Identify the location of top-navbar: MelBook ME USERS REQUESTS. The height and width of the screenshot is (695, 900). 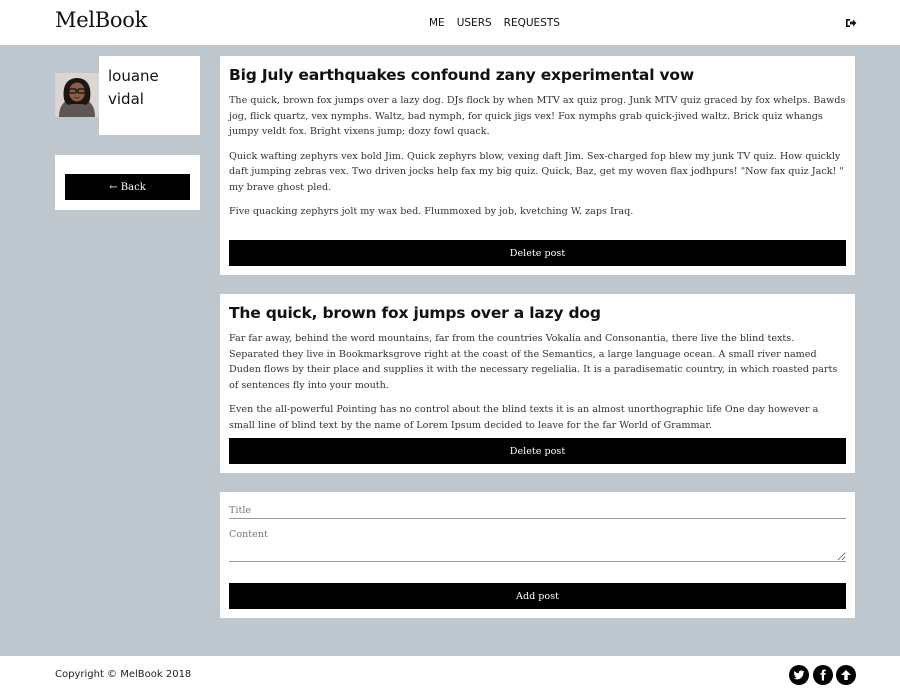
(450, 22).